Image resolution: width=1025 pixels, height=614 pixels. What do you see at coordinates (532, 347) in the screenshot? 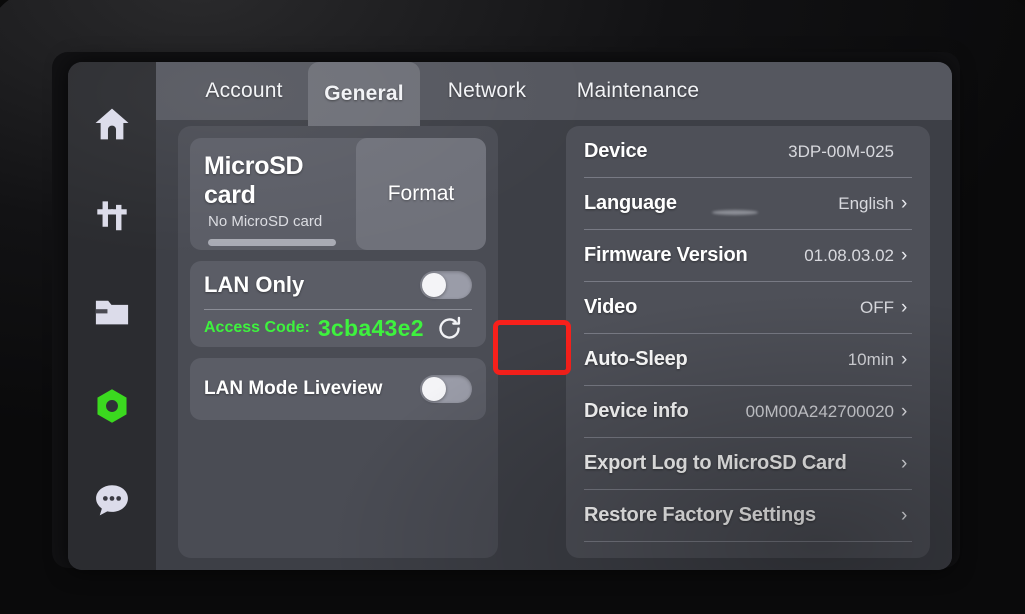
I see `highlight-annotation` at bounding box center [532, 347].